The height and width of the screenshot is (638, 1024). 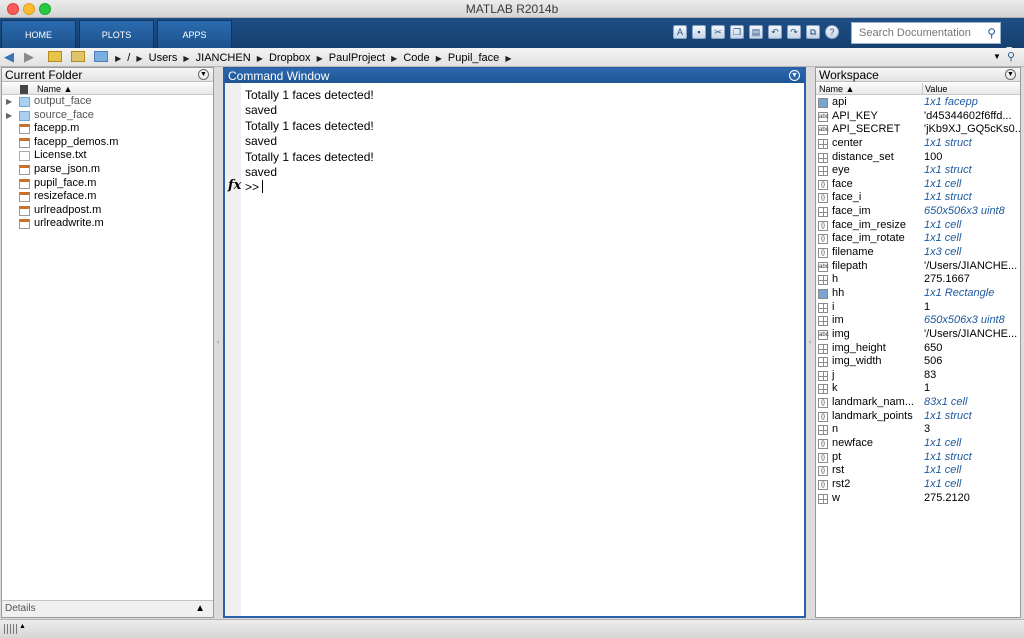 I want to click on command-gutter, so click(x=233, y=349).